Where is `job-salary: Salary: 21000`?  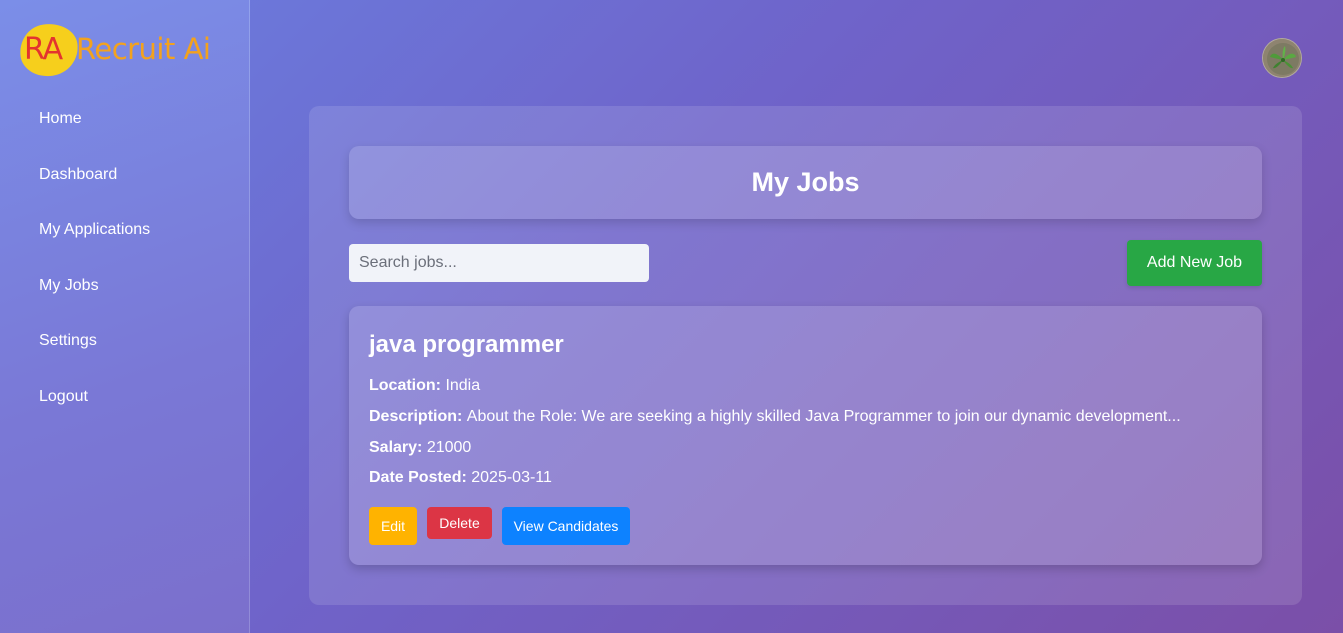 job-salary: Salary: 21000 is located at coordinates (420, 448).